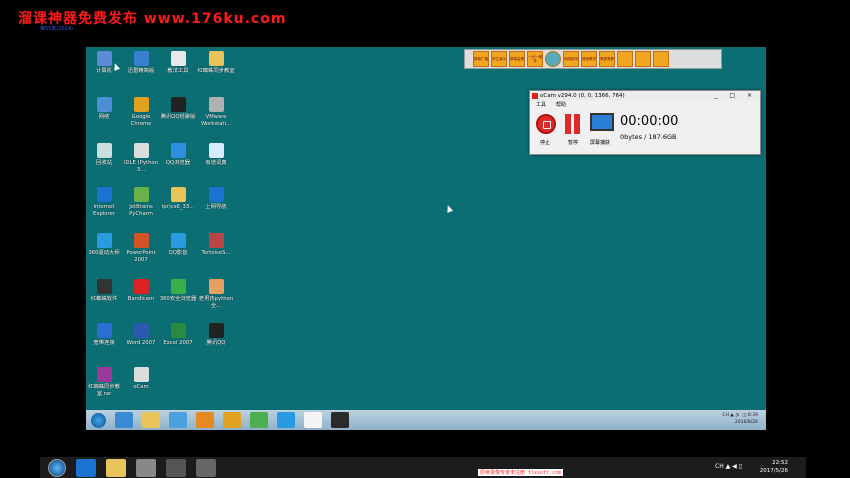 This screenshot has height=478, width=850. I want to click on desktop-icon: 360驱动大师, so click(104, 245).